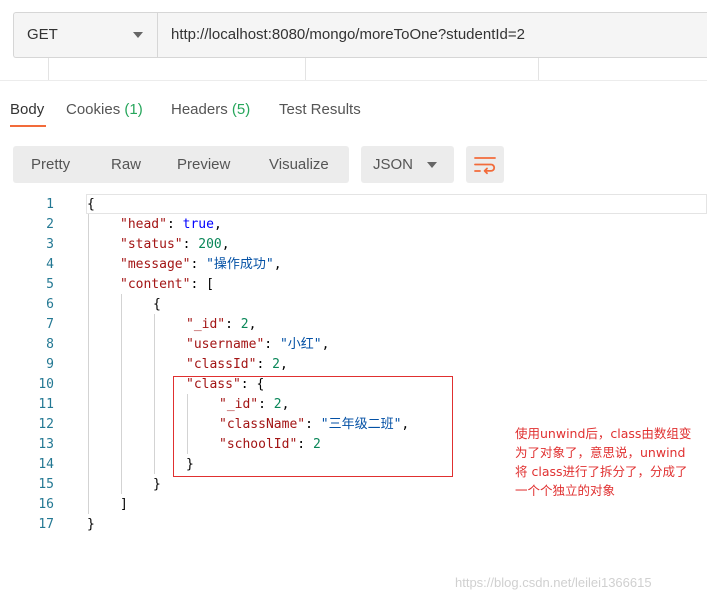 This screenshot has height=603, width=707. What do you see at coordinates (353, 80) in the screenshot?
I see `divider` at bounding box center [353, 80].